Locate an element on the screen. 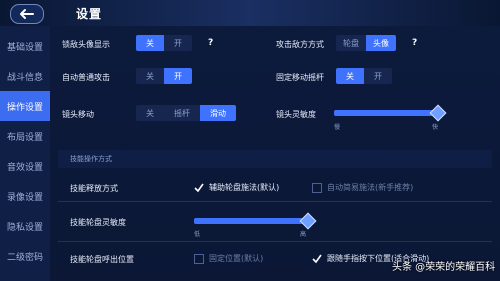 This screenshot has height=281, width=500. attack-method-label: 攻击敌方方式 is located at coordinates (300, 44).